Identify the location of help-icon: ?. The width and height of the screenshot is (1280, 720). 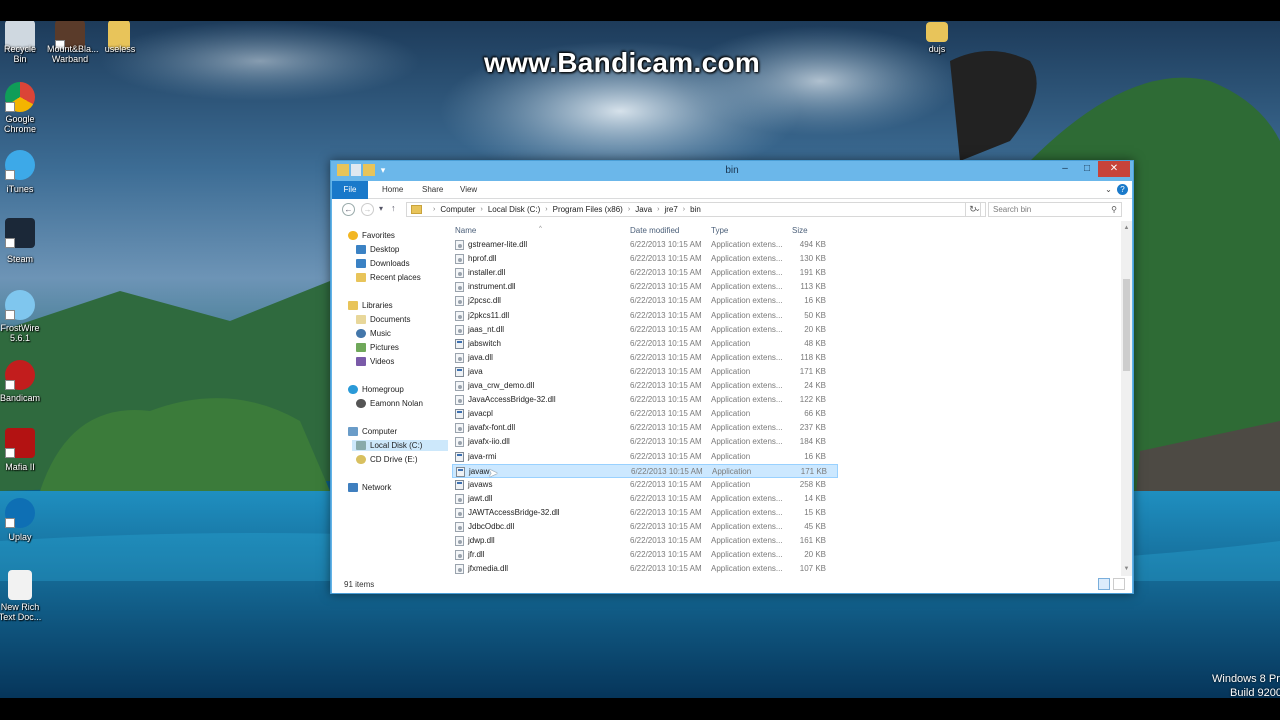
(1122, 189).